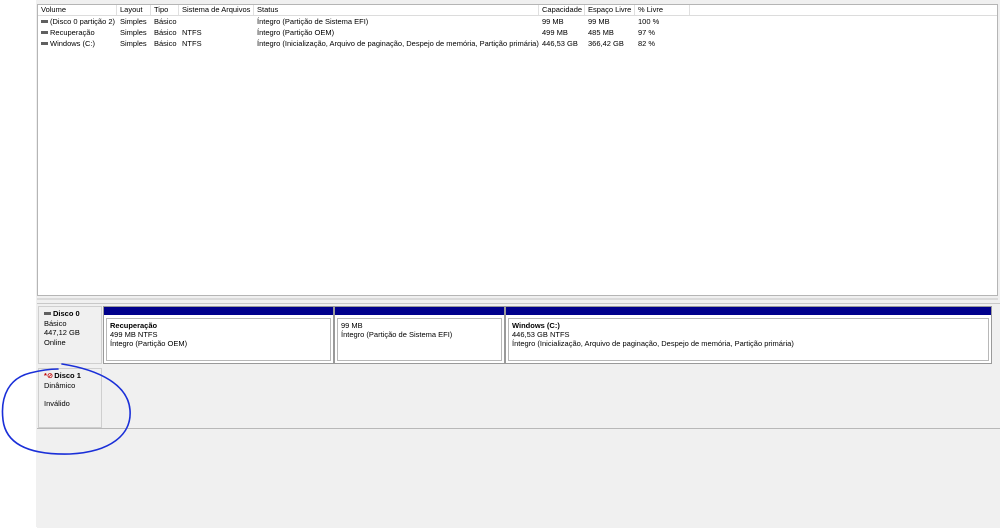  Describe the element at coordinates (560, 43) in the screenshot. I see `cell-capacidade: 446,53 GB` at that location.